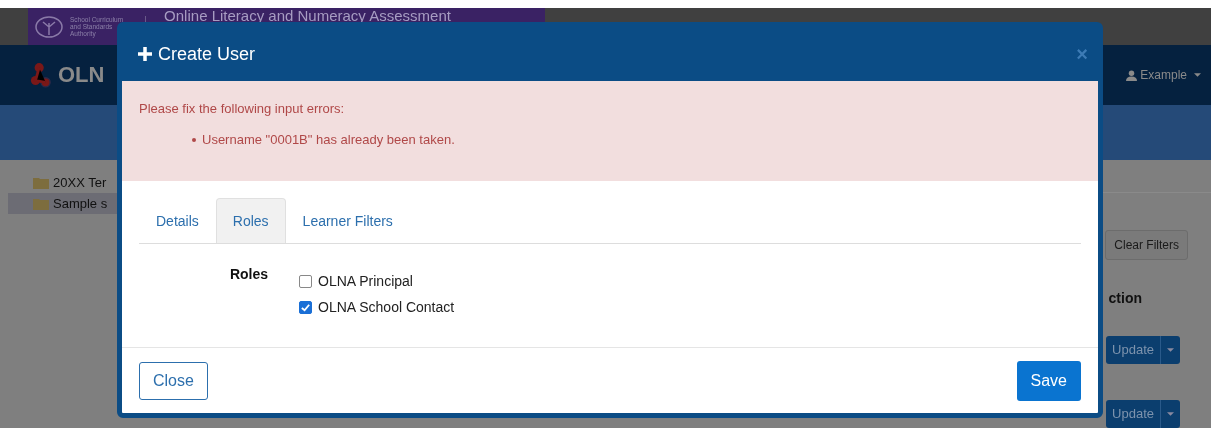 The width and height of the screenshot is (1211, 428). Describe the element at coordinates (173, 380) in the screenshot. I see `close-button: Close` at that location.